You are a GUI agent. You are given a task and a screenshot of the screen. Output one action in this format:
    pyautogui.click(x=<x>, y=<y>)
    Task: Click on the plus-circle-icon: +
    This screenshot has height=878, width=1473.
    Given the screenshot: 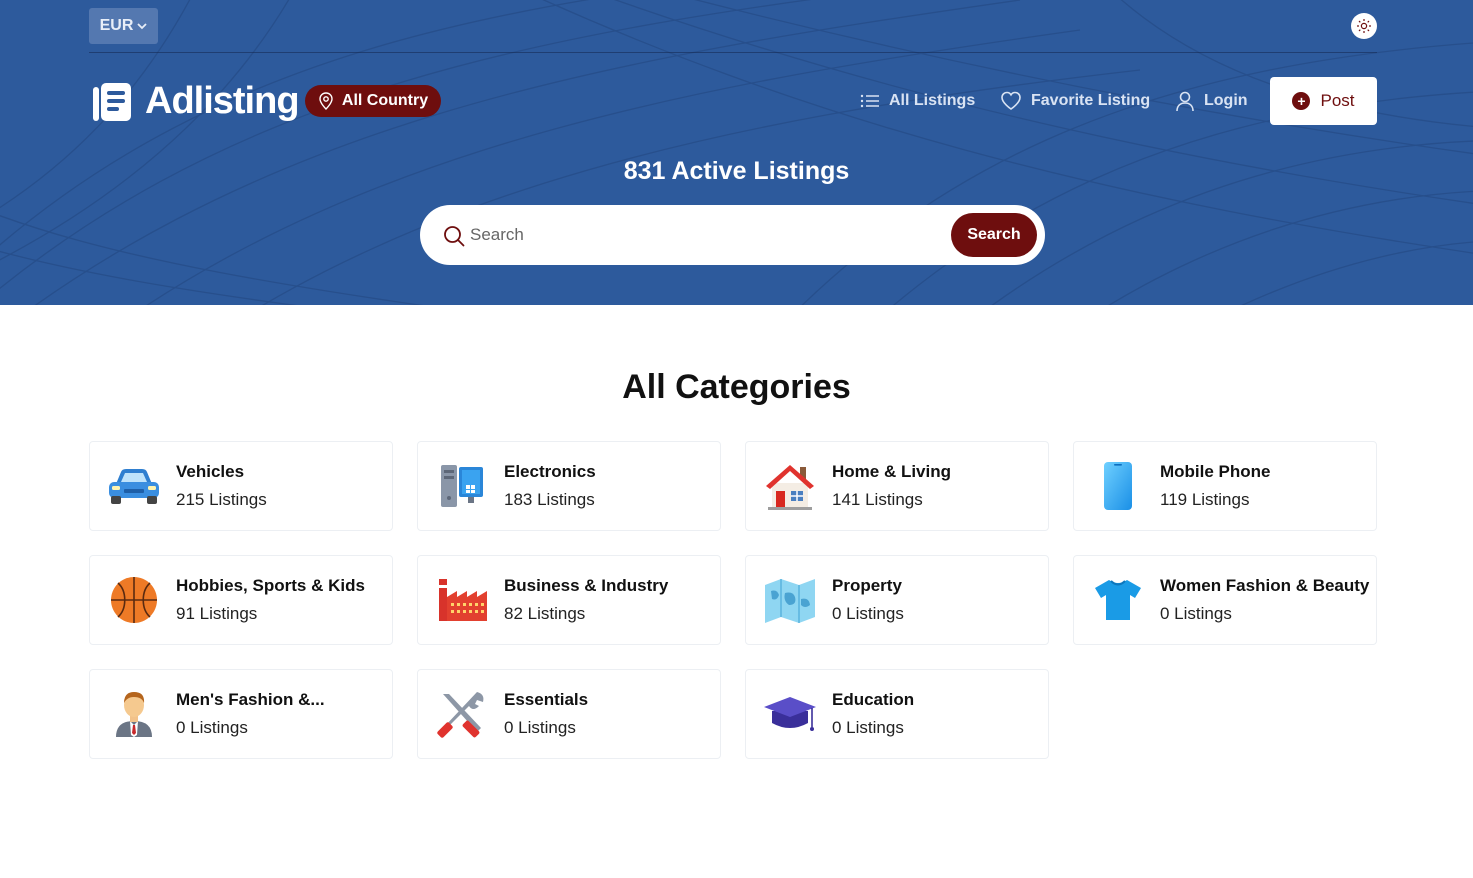 What is the action you would take?
    pyautogui.click(x=1301, y=101)
    